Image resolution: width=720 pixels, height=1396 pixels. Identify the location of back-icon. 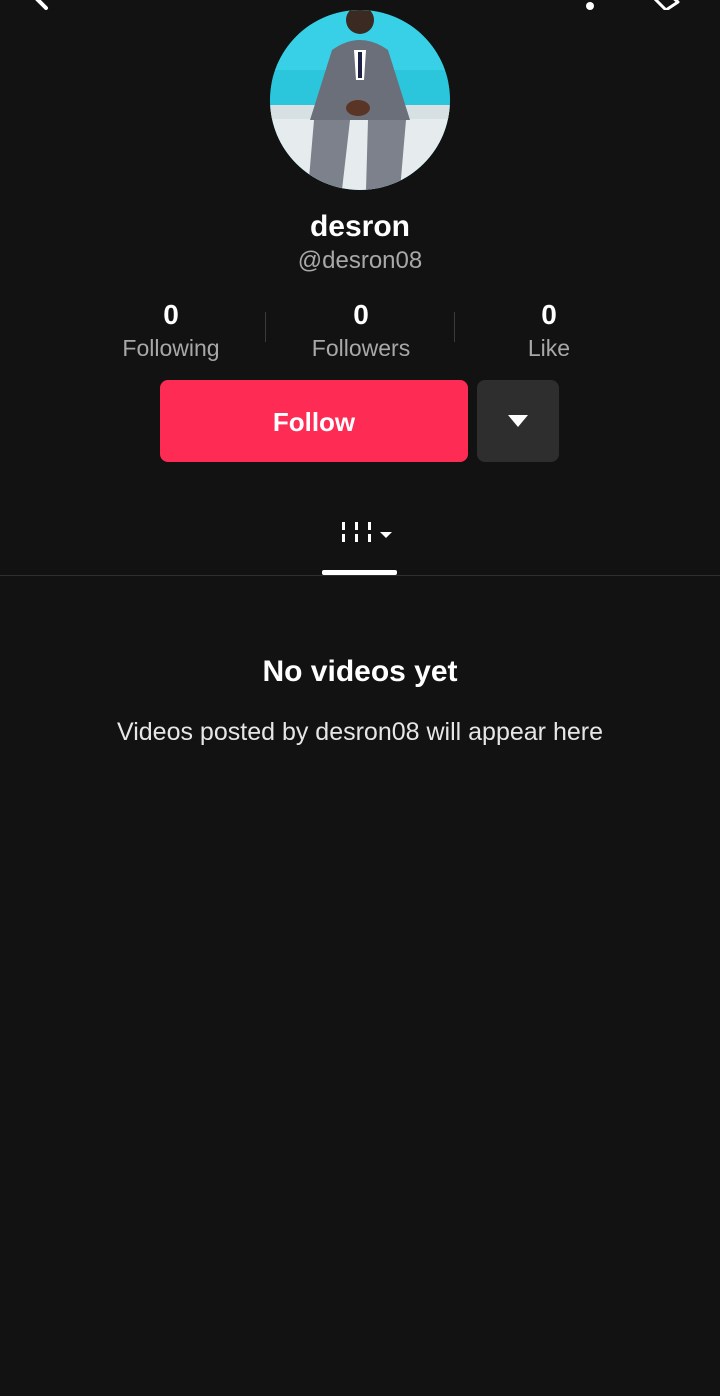
(42, 5).